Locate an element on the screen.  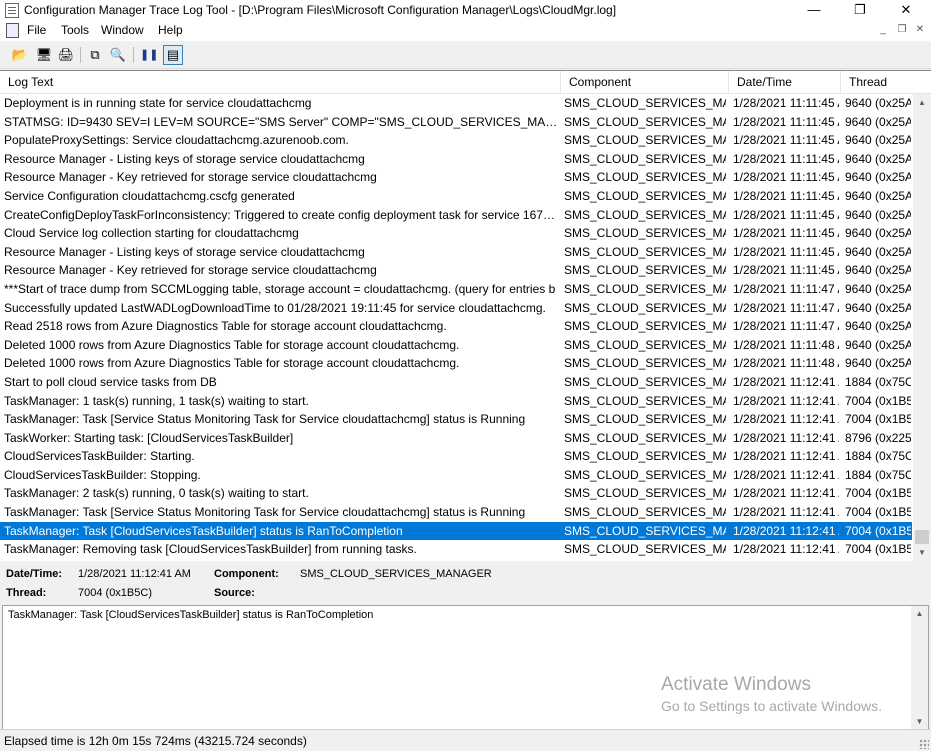
menu-file: File is located at coordinates (36, 30).